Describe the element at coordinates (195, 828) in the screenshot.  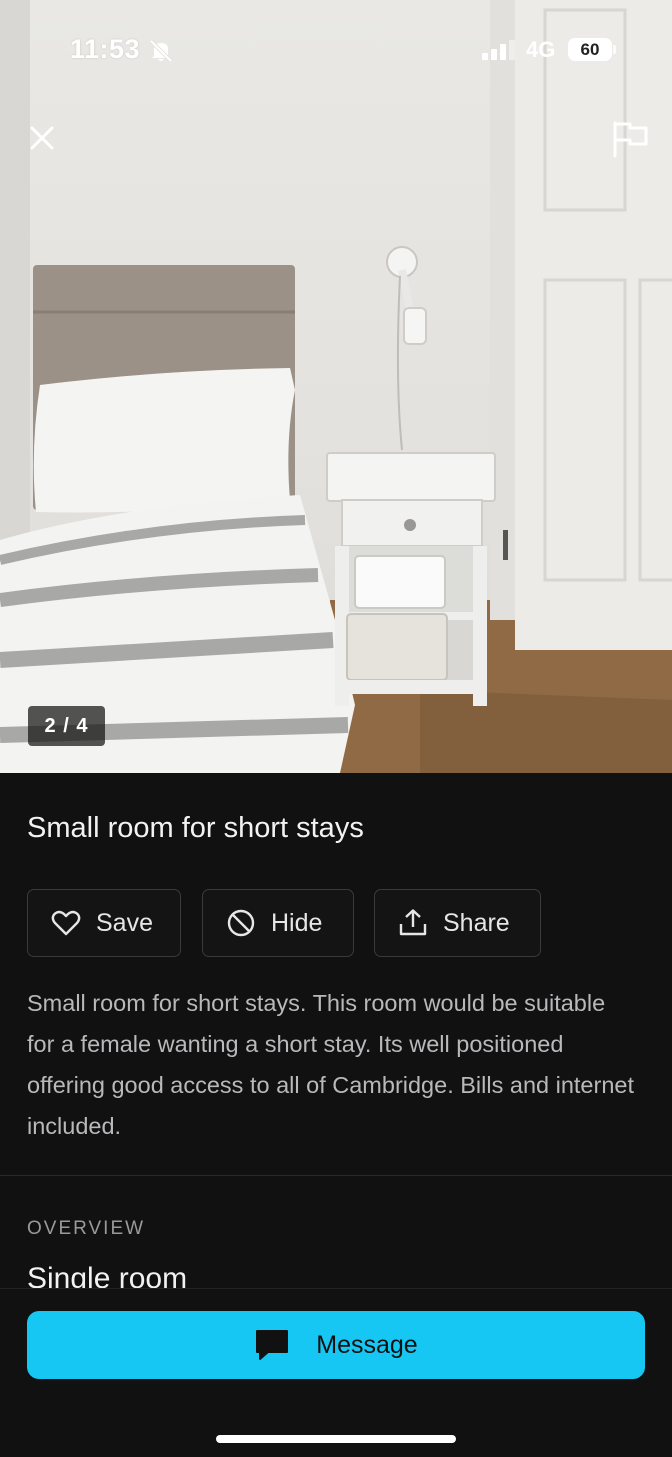
I see `listing-title: Small room for short stays` at that location.